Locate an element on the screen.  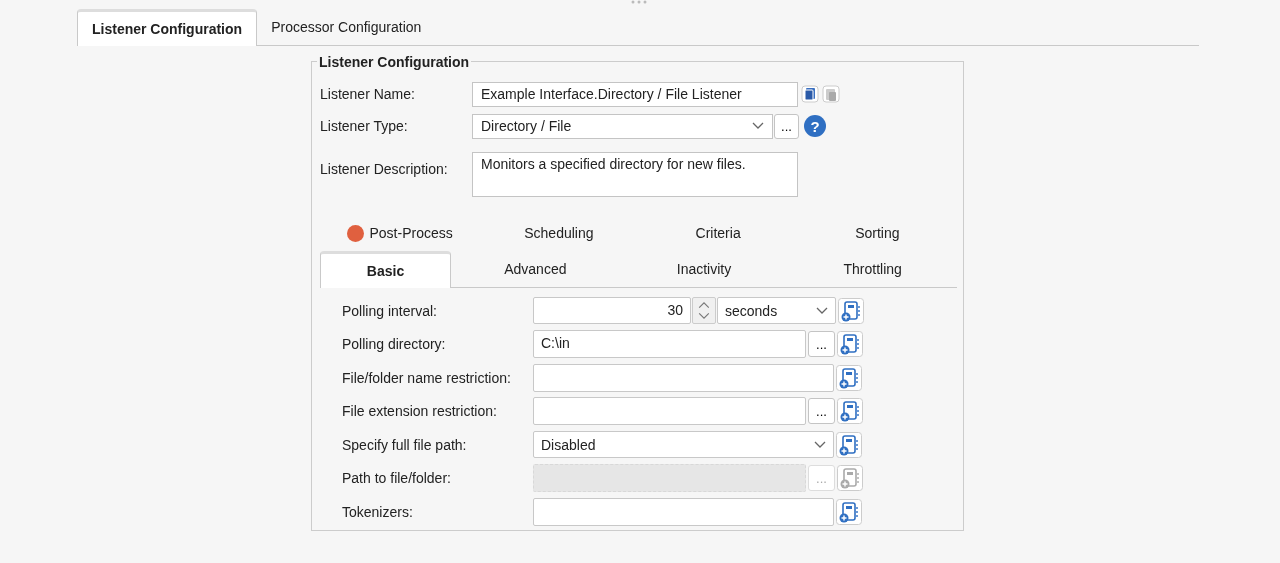
field-label: Polling interval: is located at coordinates (390, 310).